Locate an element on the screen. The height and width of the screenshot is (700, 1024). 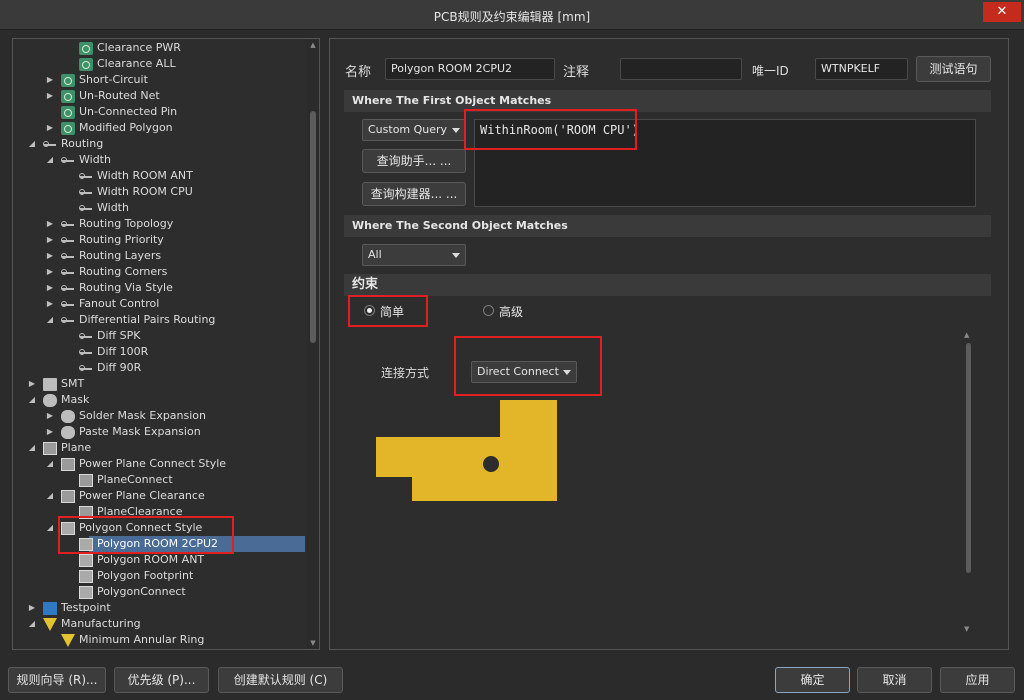
tree-item: ▶ Routing Via Style is located at coordinates (159, 288).